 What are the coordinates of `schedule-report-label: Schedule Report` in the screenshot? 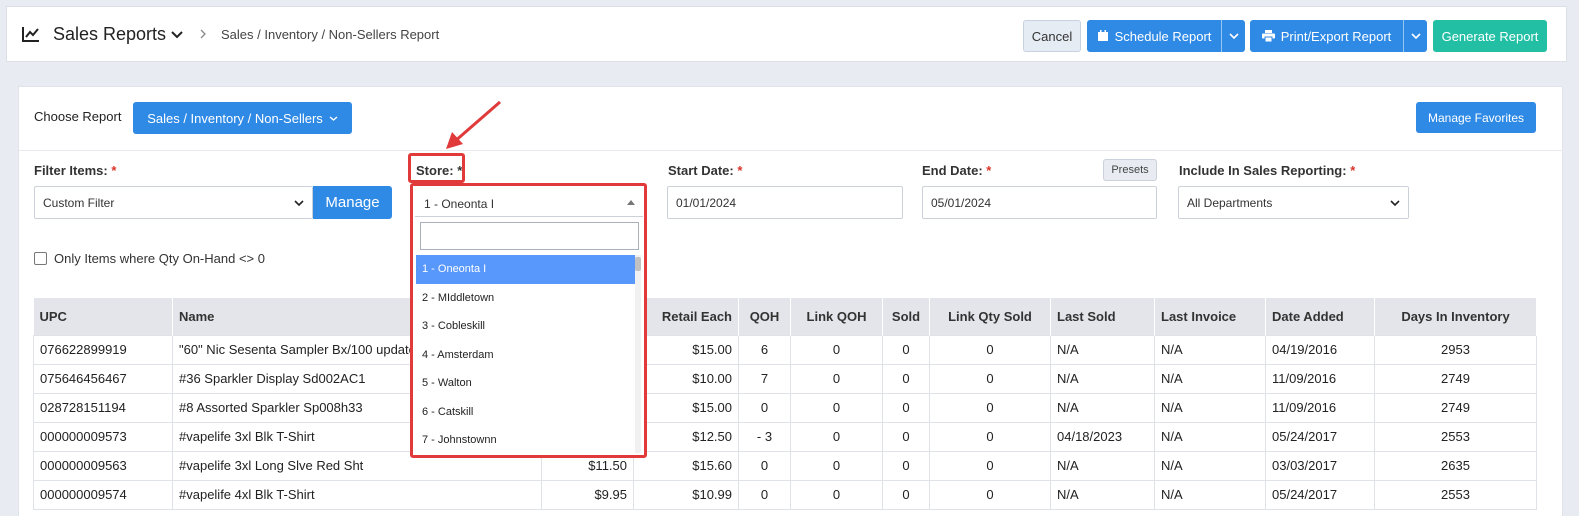 It's located at (1163, 36).